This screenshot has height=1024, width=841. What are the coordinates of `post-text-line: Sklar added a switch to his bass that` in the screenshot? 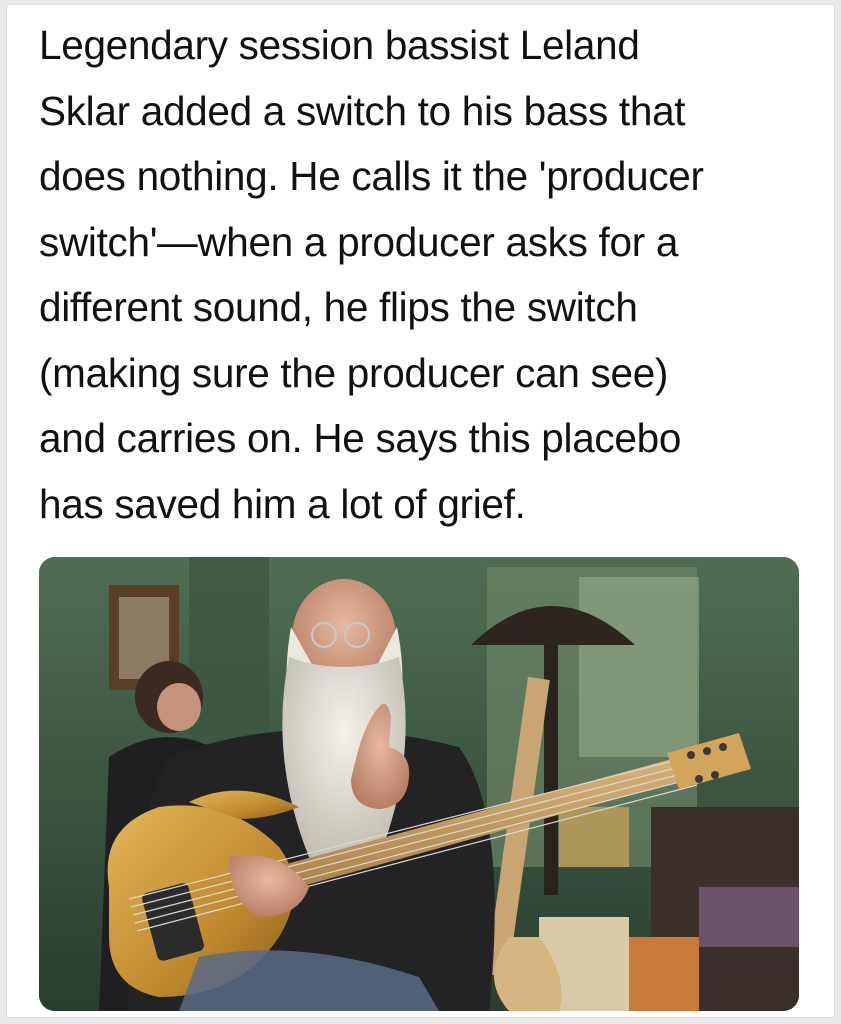 It's located at (362, 110).